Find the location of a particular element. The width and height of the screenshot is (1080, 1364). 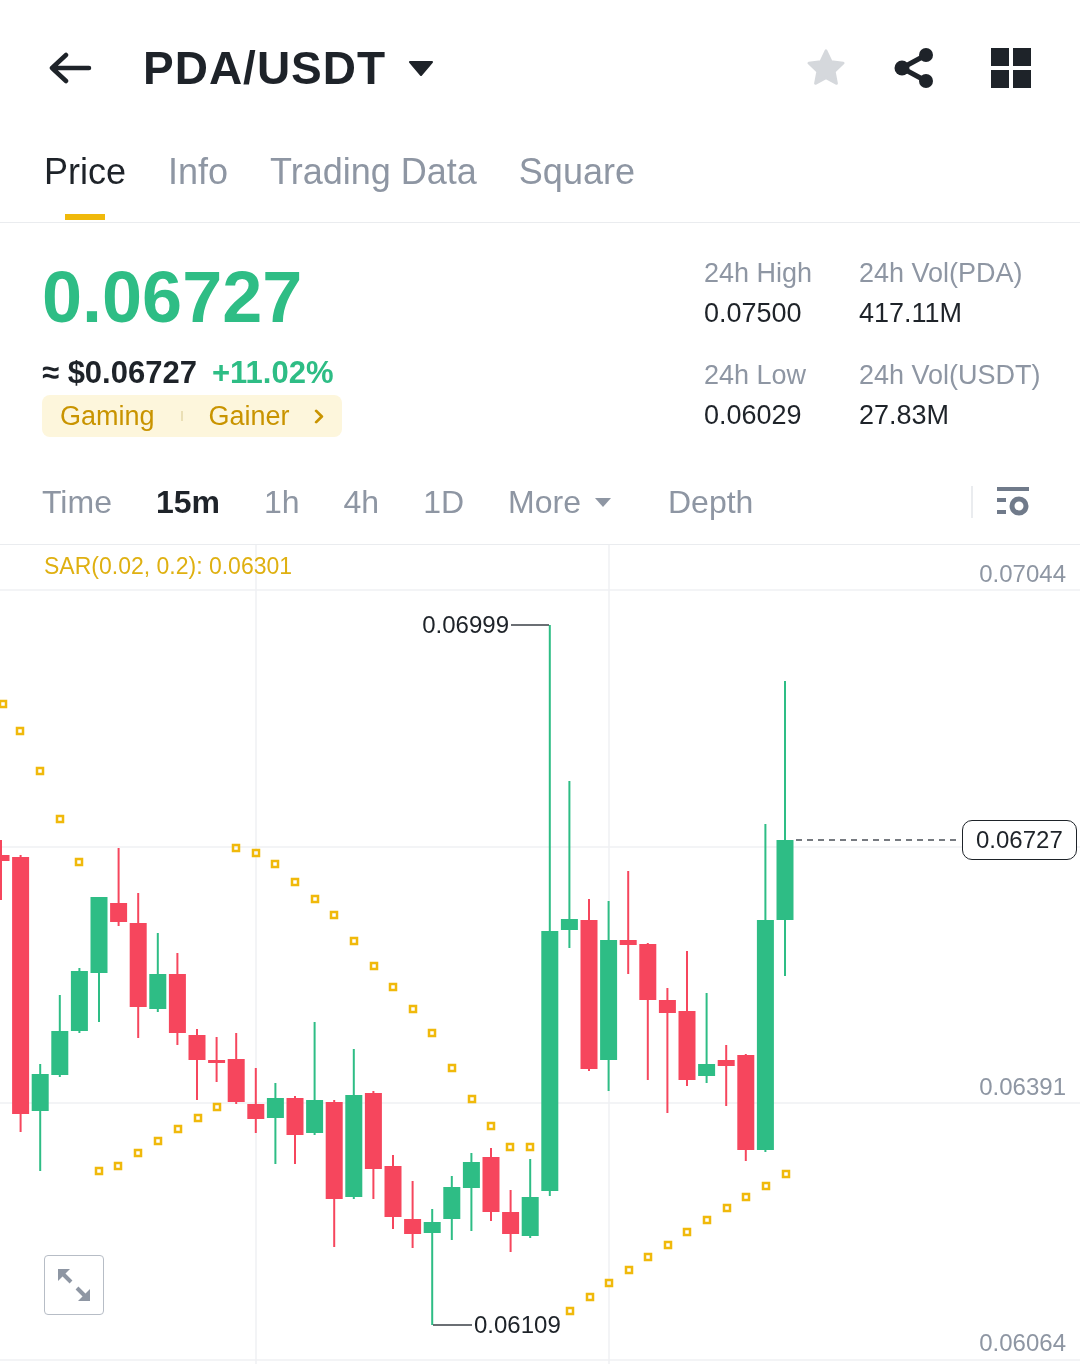

star-icon is located at coordinates (826, 67).